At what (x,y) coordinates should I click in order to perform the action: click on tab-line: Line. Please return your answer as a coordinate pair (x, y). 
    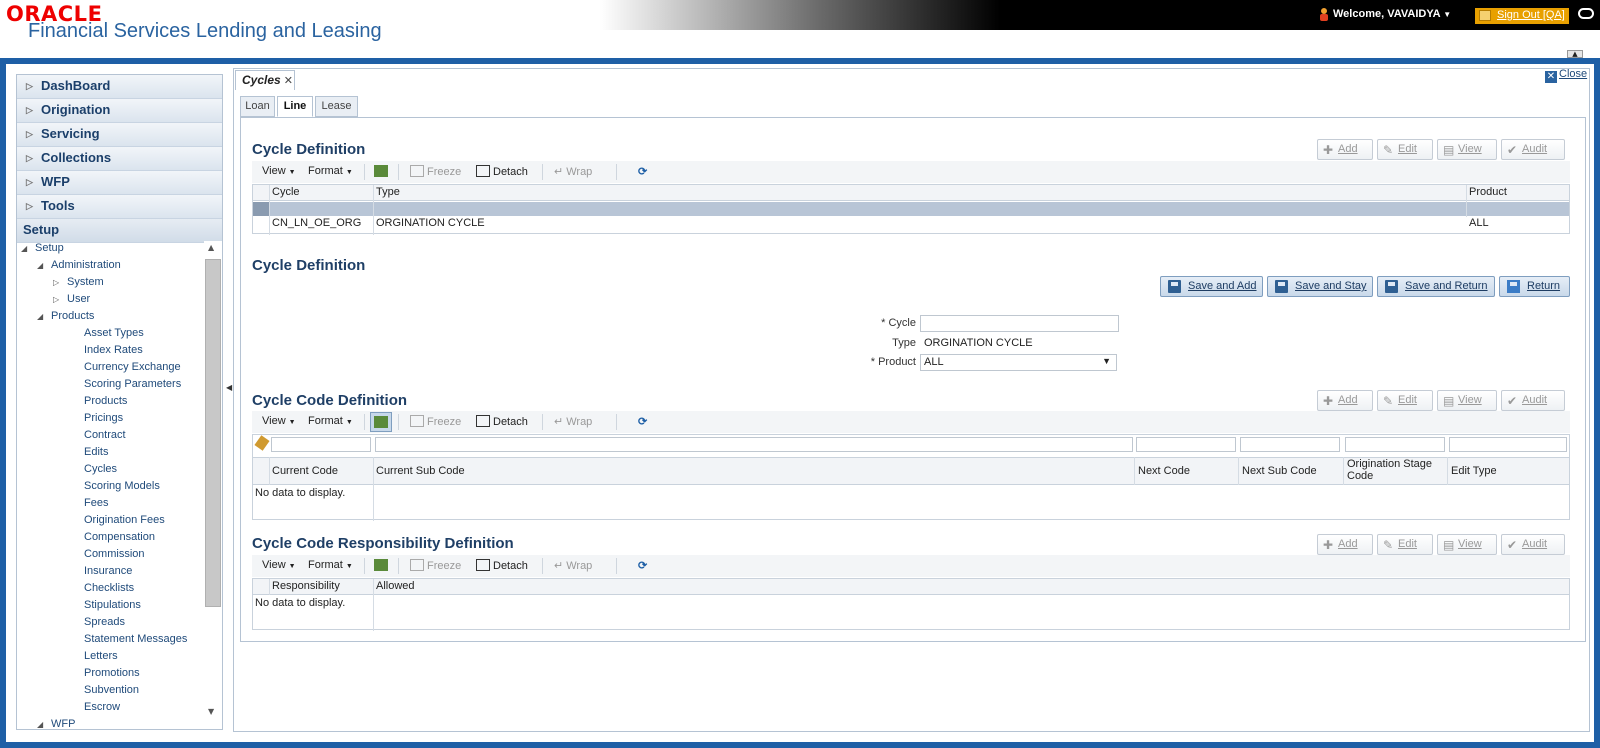
    Looking at the image, I should click on (295, 106).